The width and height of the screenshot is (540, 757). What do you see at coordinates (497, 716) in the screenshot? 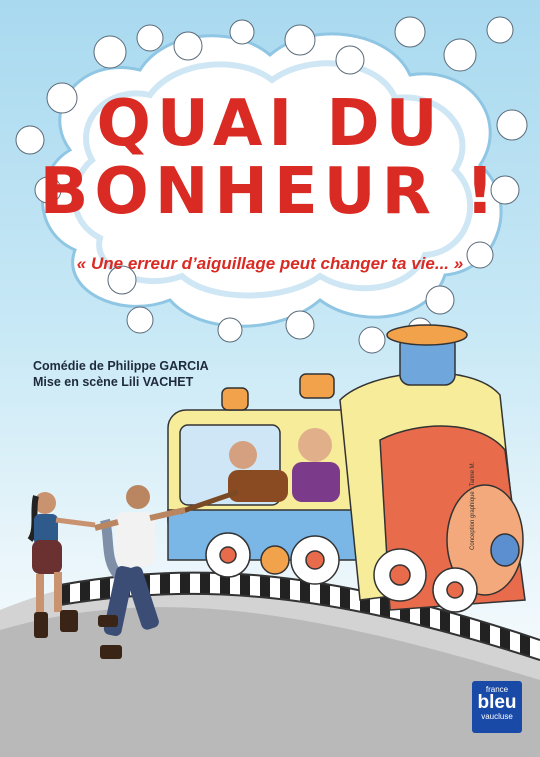
I see `logo-line-3: vaucluse` at bounding box center [497, 716].